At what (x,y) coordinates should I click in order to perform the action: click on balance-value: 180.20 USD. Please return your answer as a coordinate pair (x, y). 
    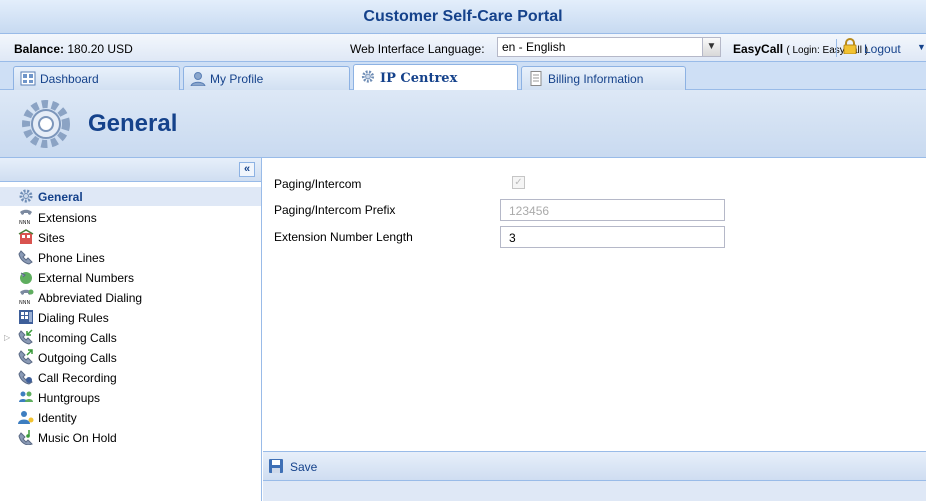
    Looking at the image, I should click on (100, 49).